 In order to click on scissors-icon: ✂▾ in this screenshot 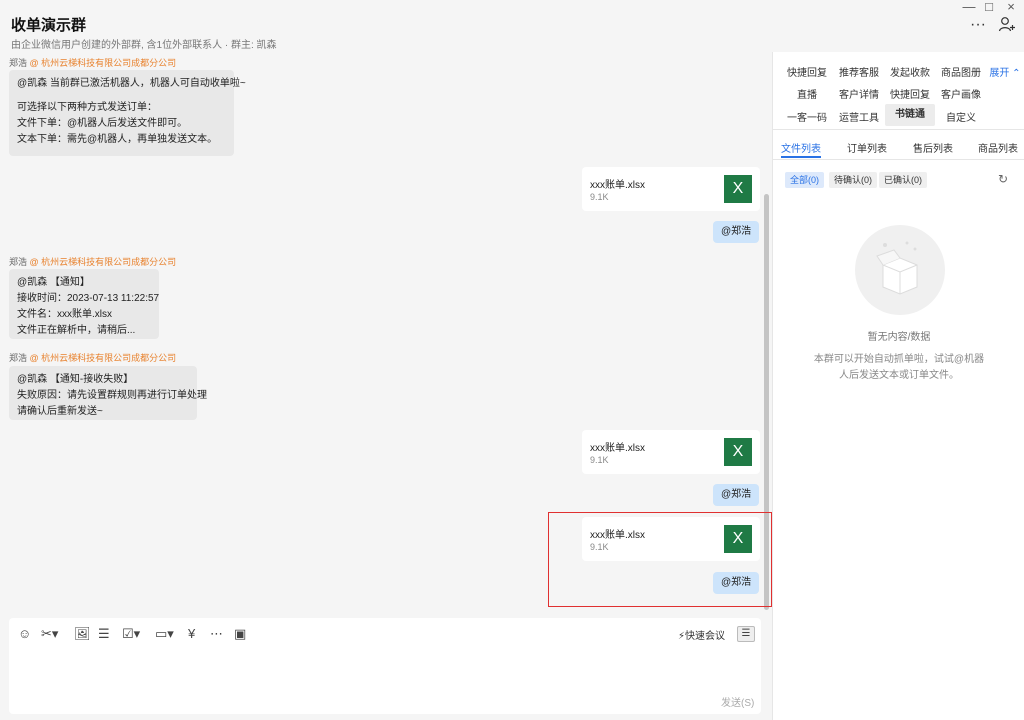, I will do `click(49, 634)`.